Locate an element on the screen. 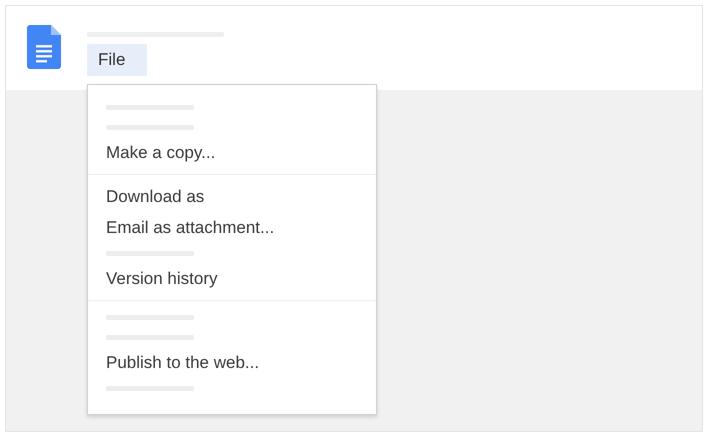 The width and height of the screenshot is (708, 437). document-icon is located at coordinates (44, 47).